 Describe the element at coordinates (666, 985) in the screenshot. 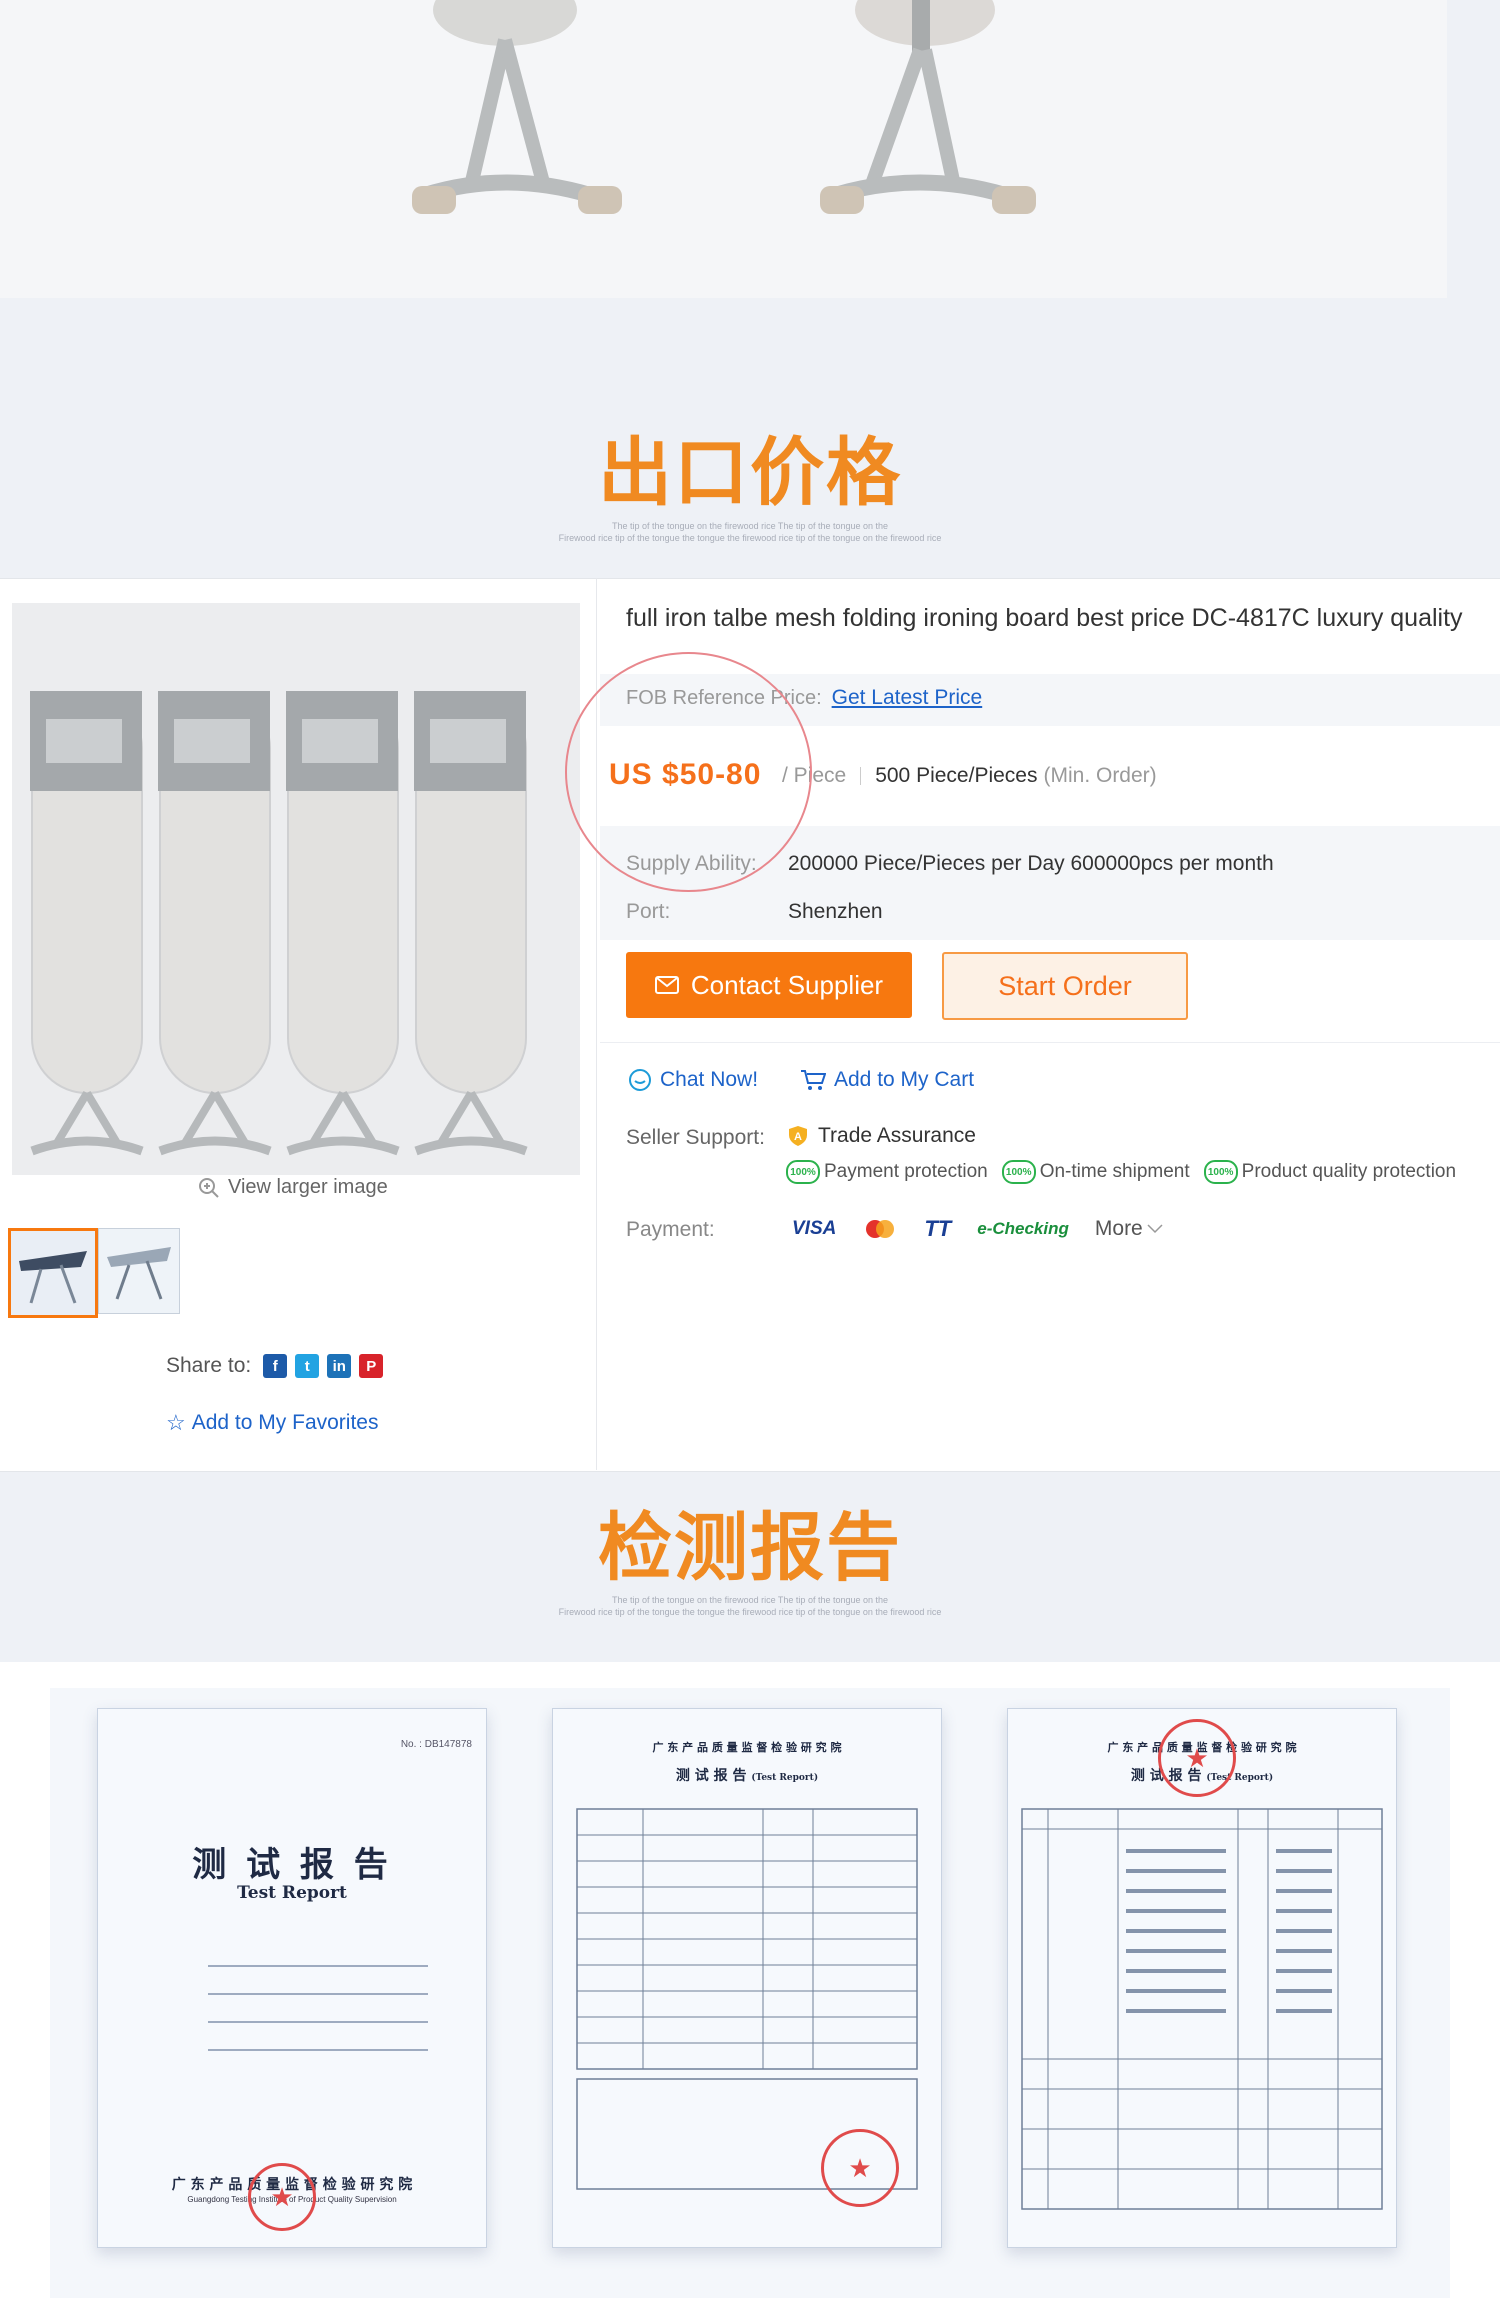

I see `mail-icon` at that location.